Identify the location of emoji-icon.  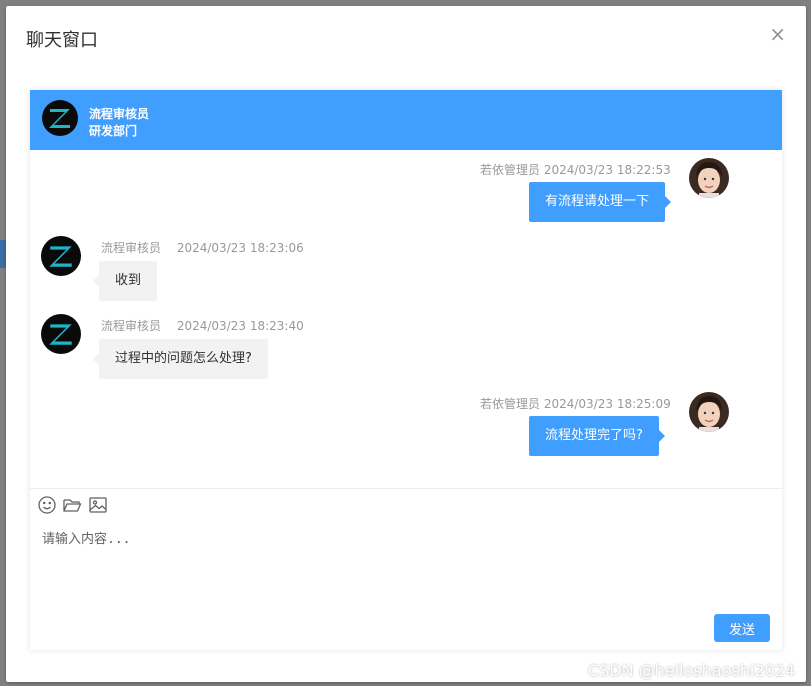
(47, 505).